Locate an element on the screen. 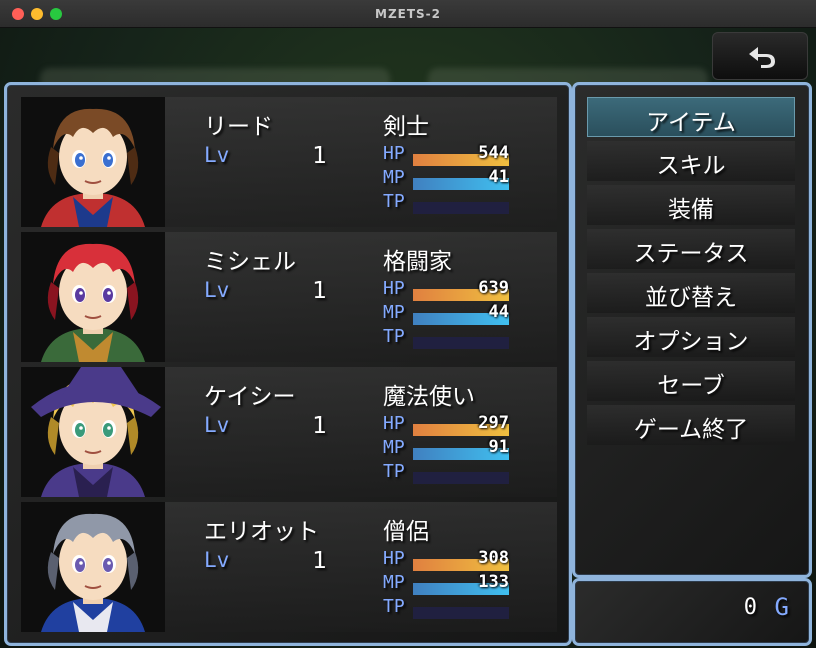 The image size is (816, 648). menu-command-0: アイテム is located at coordinates (691, 117).